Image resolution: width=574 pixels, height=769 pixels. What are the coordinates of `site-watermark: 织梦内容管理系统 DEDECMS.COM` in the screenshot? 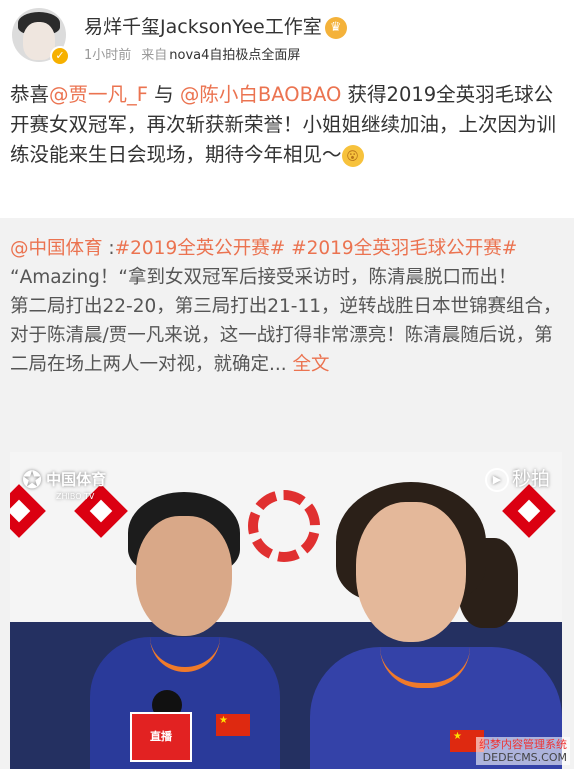 It's located at (523, 751).